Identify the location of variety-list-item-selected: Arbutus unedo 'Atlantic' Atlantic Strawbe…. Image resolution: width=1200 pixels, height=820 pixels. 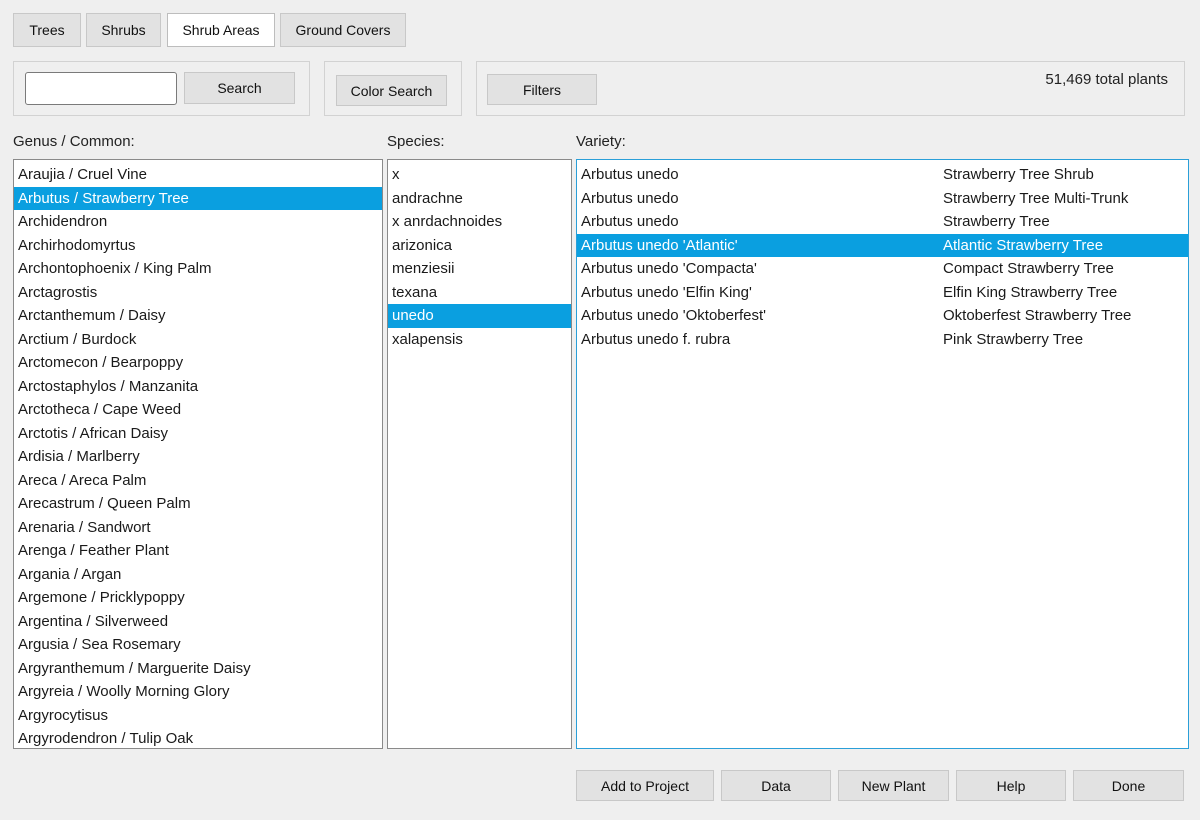
(882, 245).